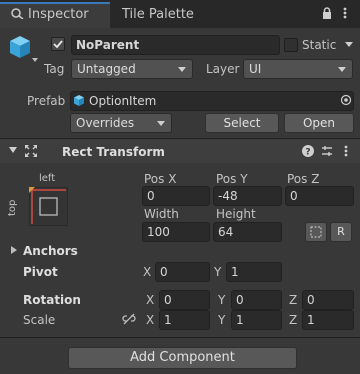 The image size is (360, 374). I want to click on static-dropdown-icon, so click(349, 44).